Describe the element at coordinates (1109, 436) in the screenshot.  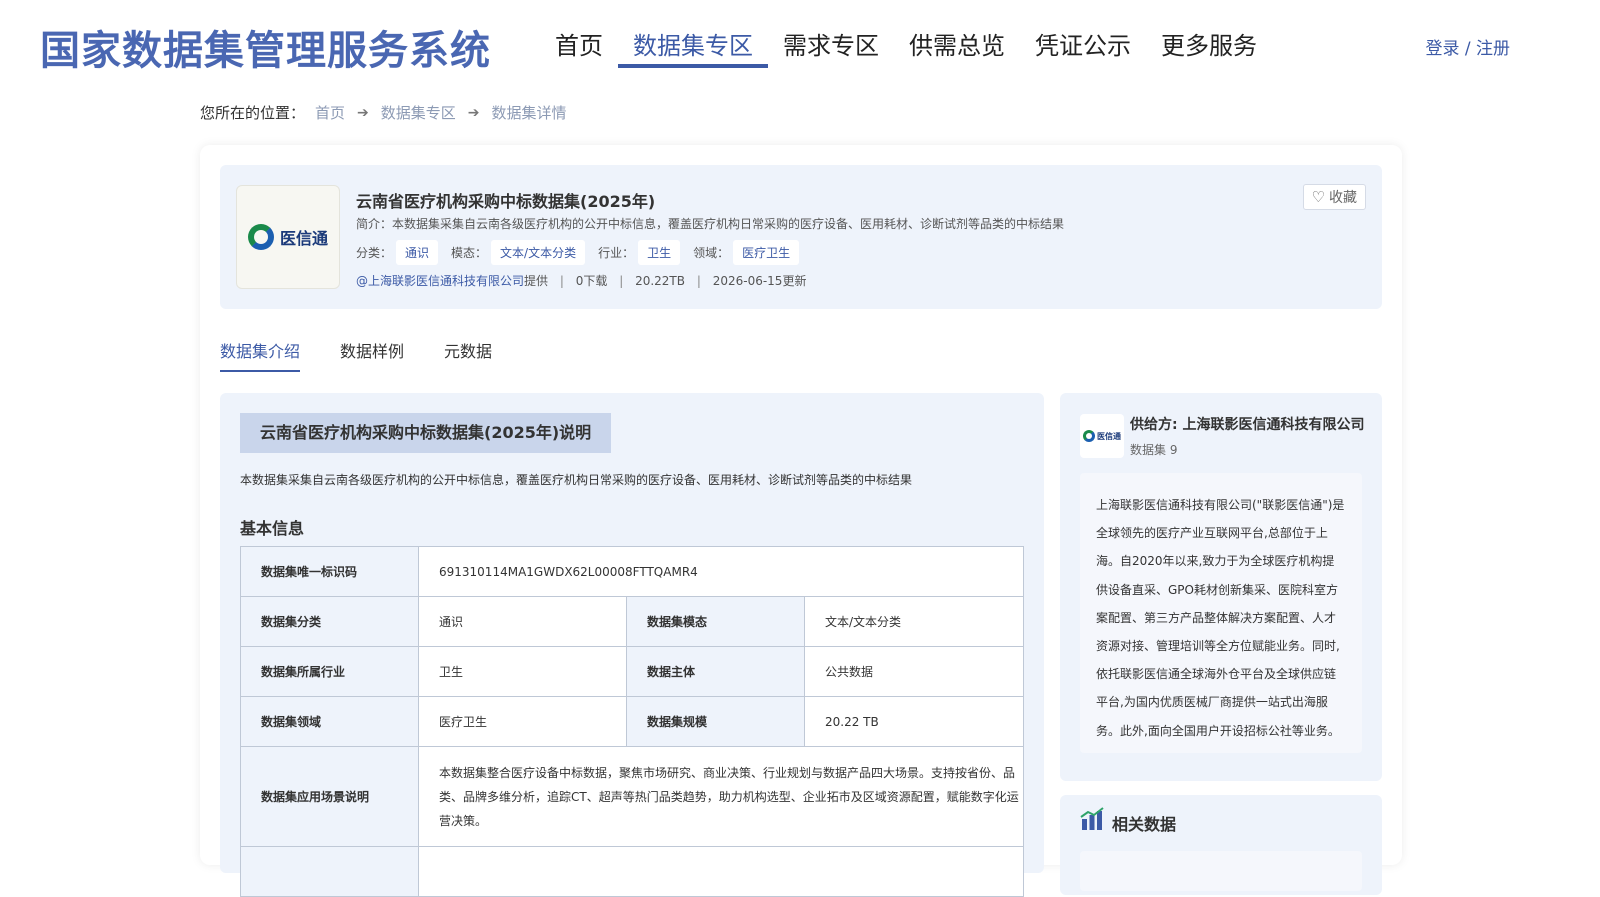
I see `supplier-logo-text: 医信通` at that location.